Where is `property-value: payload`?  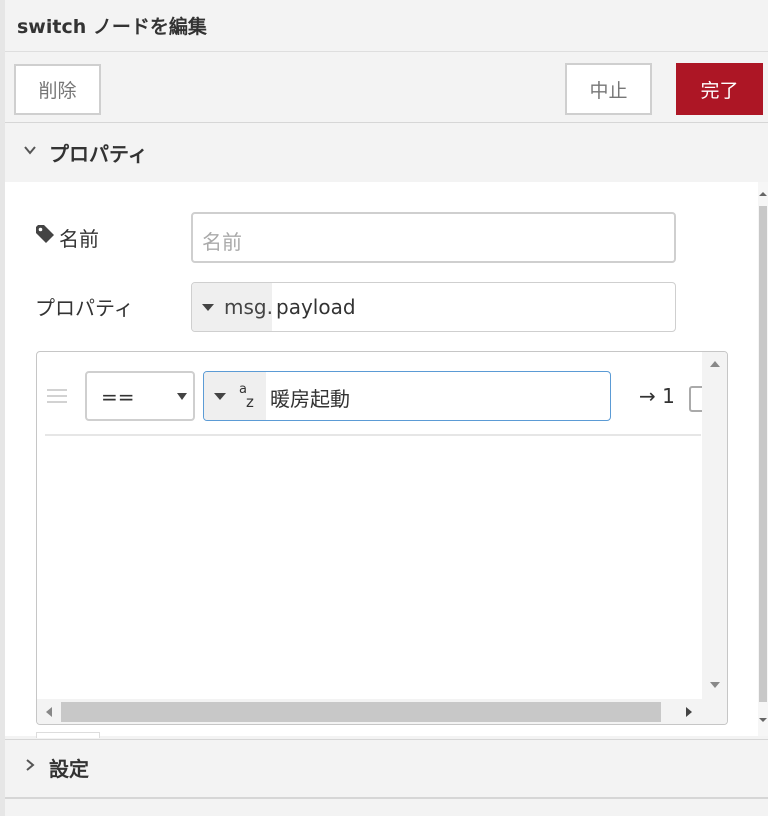
property-value: payload is located at coordinates (316, 307).